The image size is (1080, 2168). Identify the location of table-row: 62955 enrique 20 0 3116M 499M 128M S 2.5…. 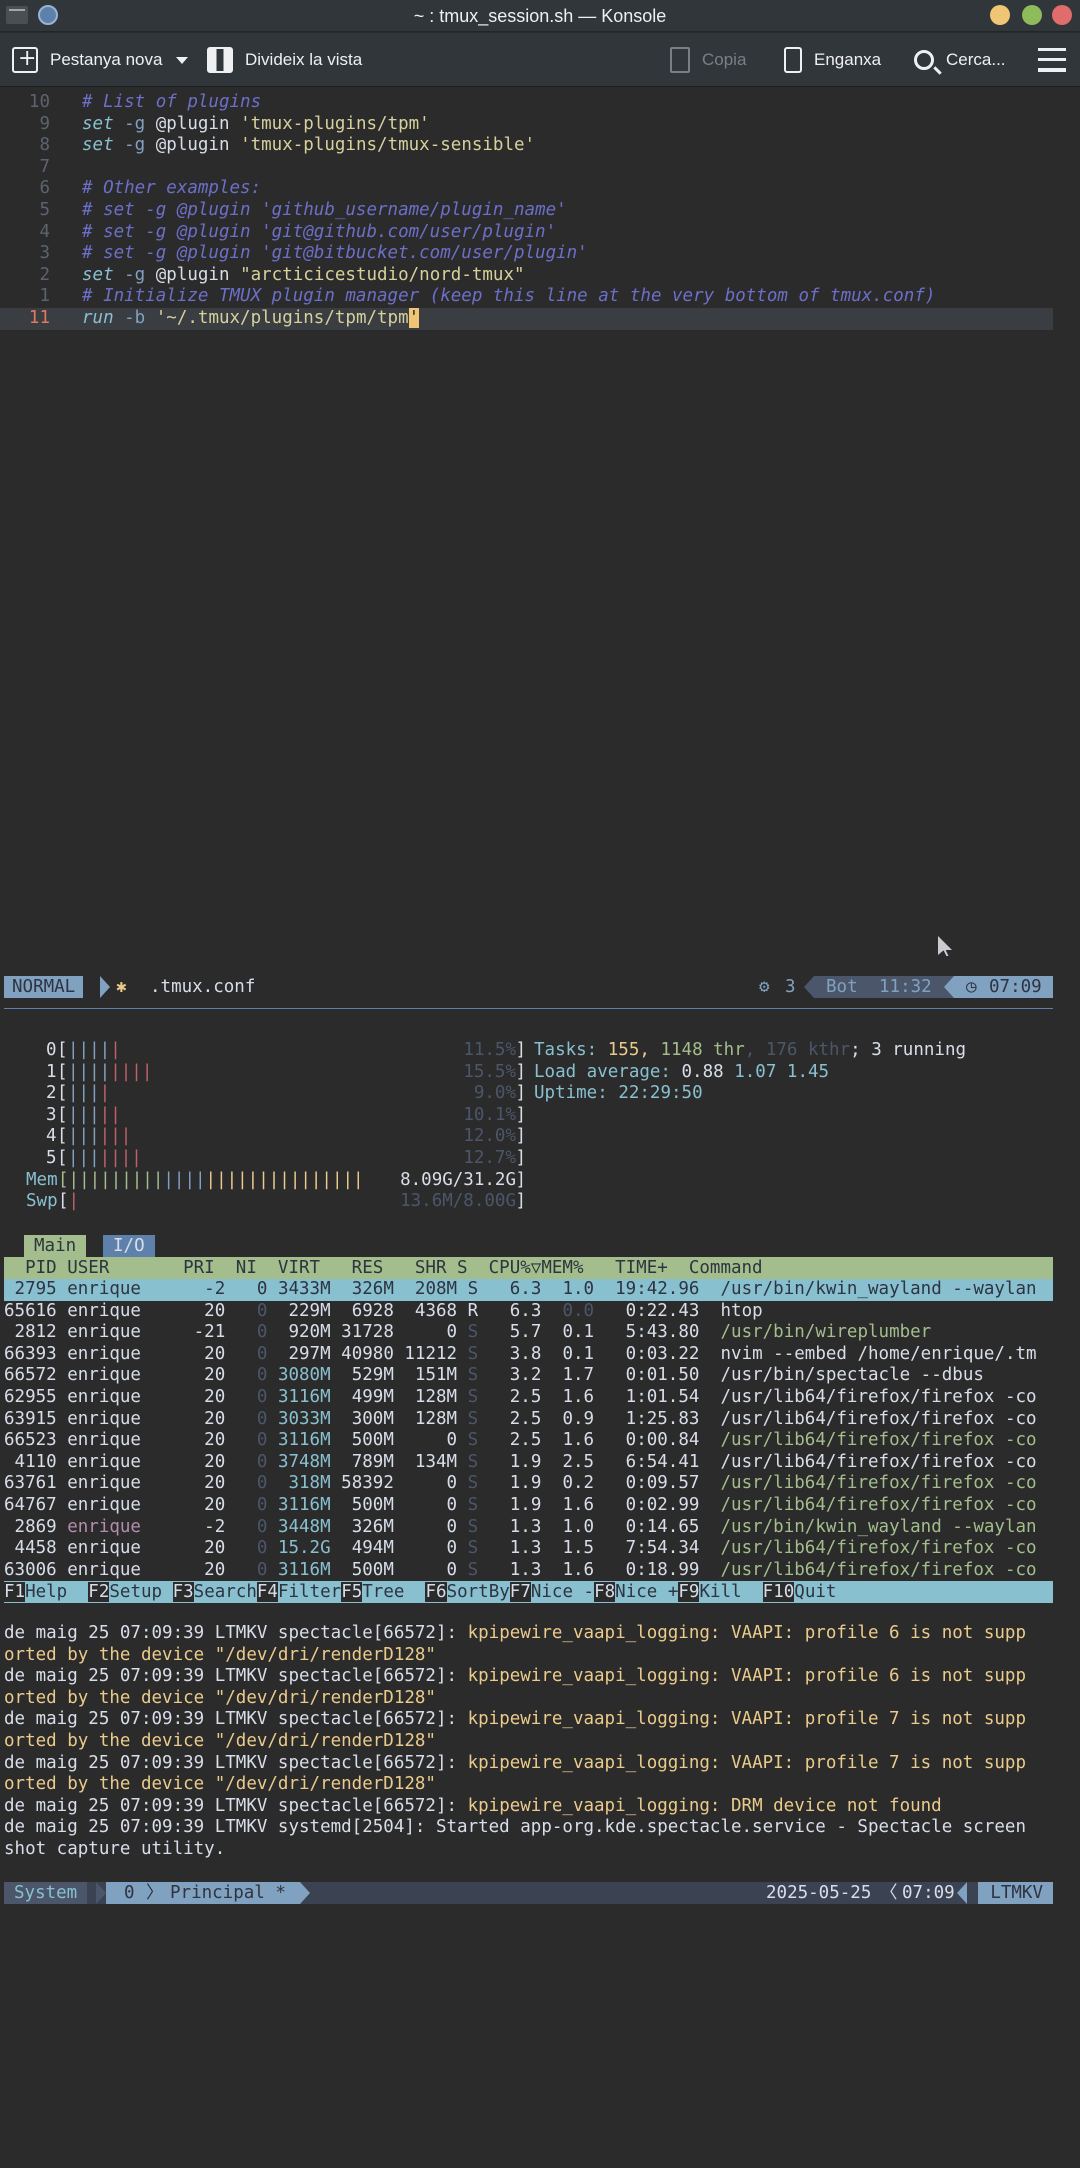
(528, 1398).